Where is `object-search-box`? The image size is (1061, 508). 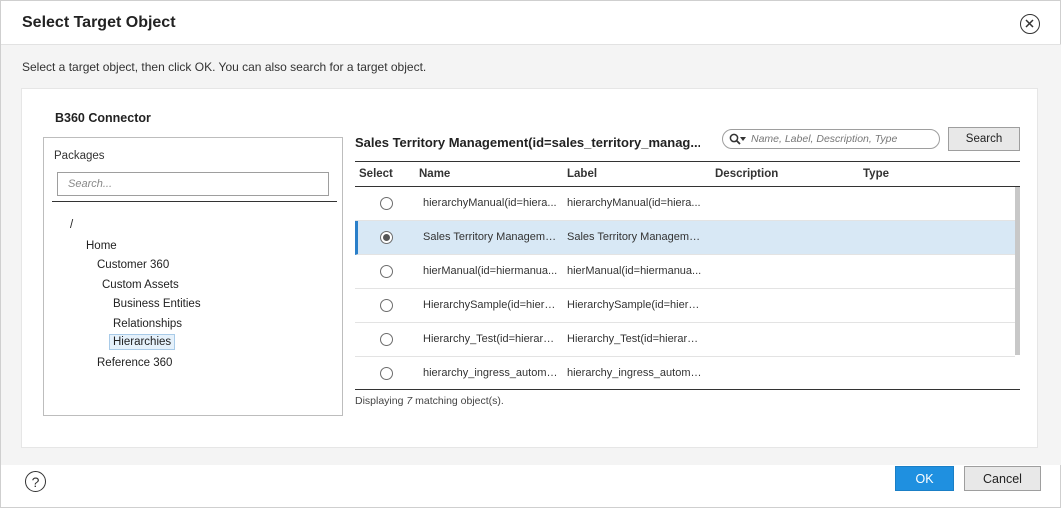
object-search-box is located at coordinates (831, 139).